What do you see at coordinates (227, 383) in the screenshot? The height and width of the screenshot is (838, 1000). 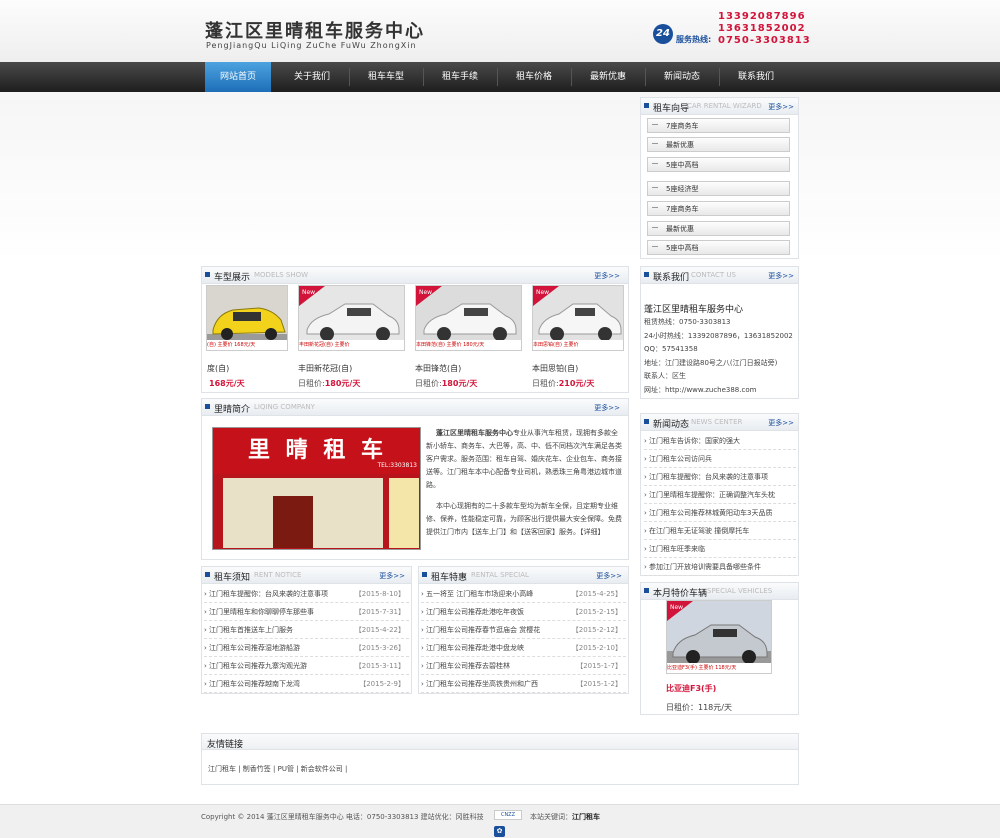 I see `car-price: 168元/天` at bounding box center [227, 383].